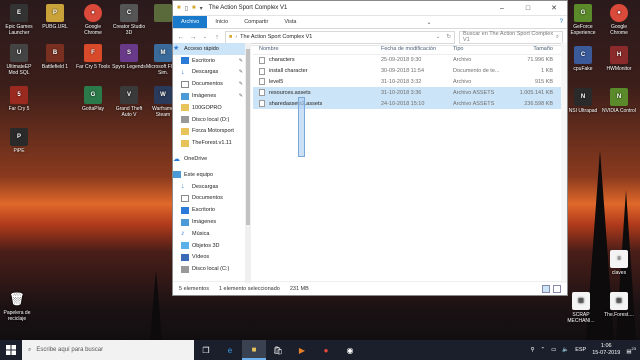 Image resolution: width=640 pixels, height=360 pixels. Describe the element at coordinates (619, 263) in the screenshot. I see `desktop-icon-claves: ≡ claves` at that location.